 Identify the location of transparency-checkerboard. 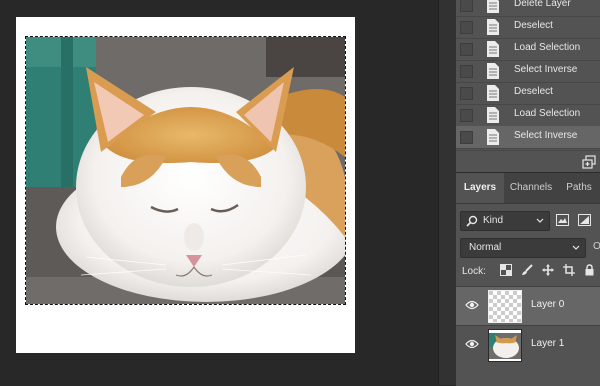
(505, 306).